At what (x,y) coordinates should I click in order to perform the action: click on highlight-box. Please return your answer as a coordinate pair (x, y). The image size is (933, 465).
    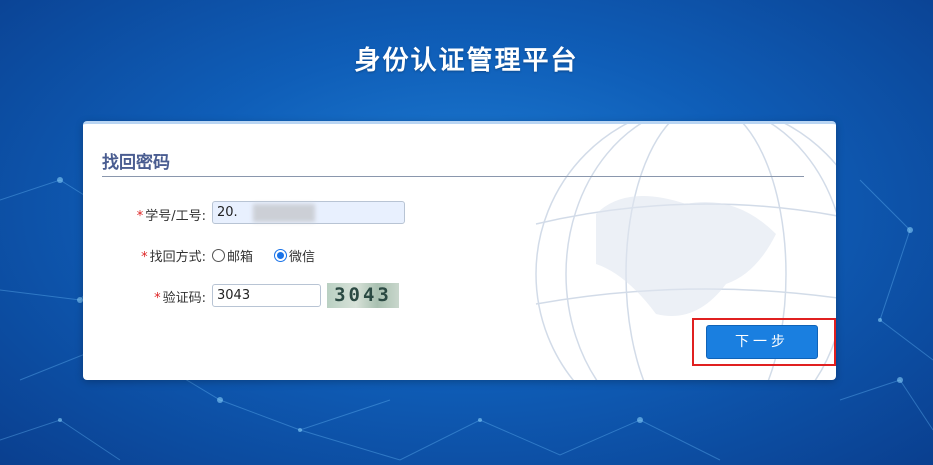
    Looking at the image, I should click on (764, 342).